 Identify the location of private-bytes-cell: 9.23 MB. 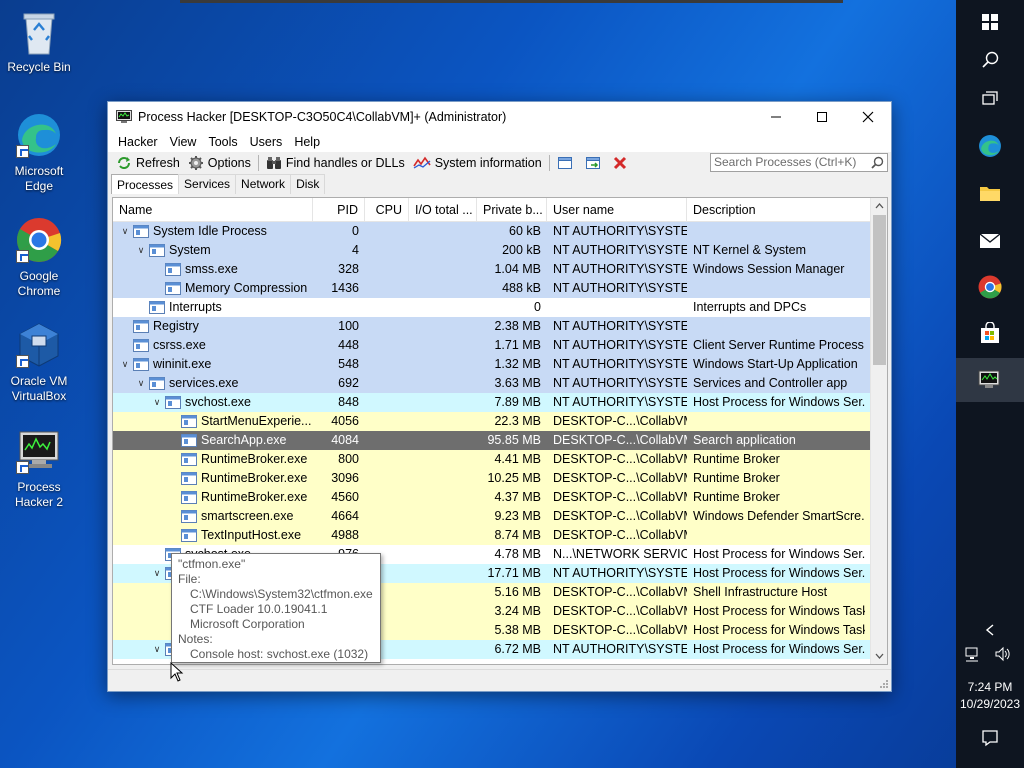
(517, 516).